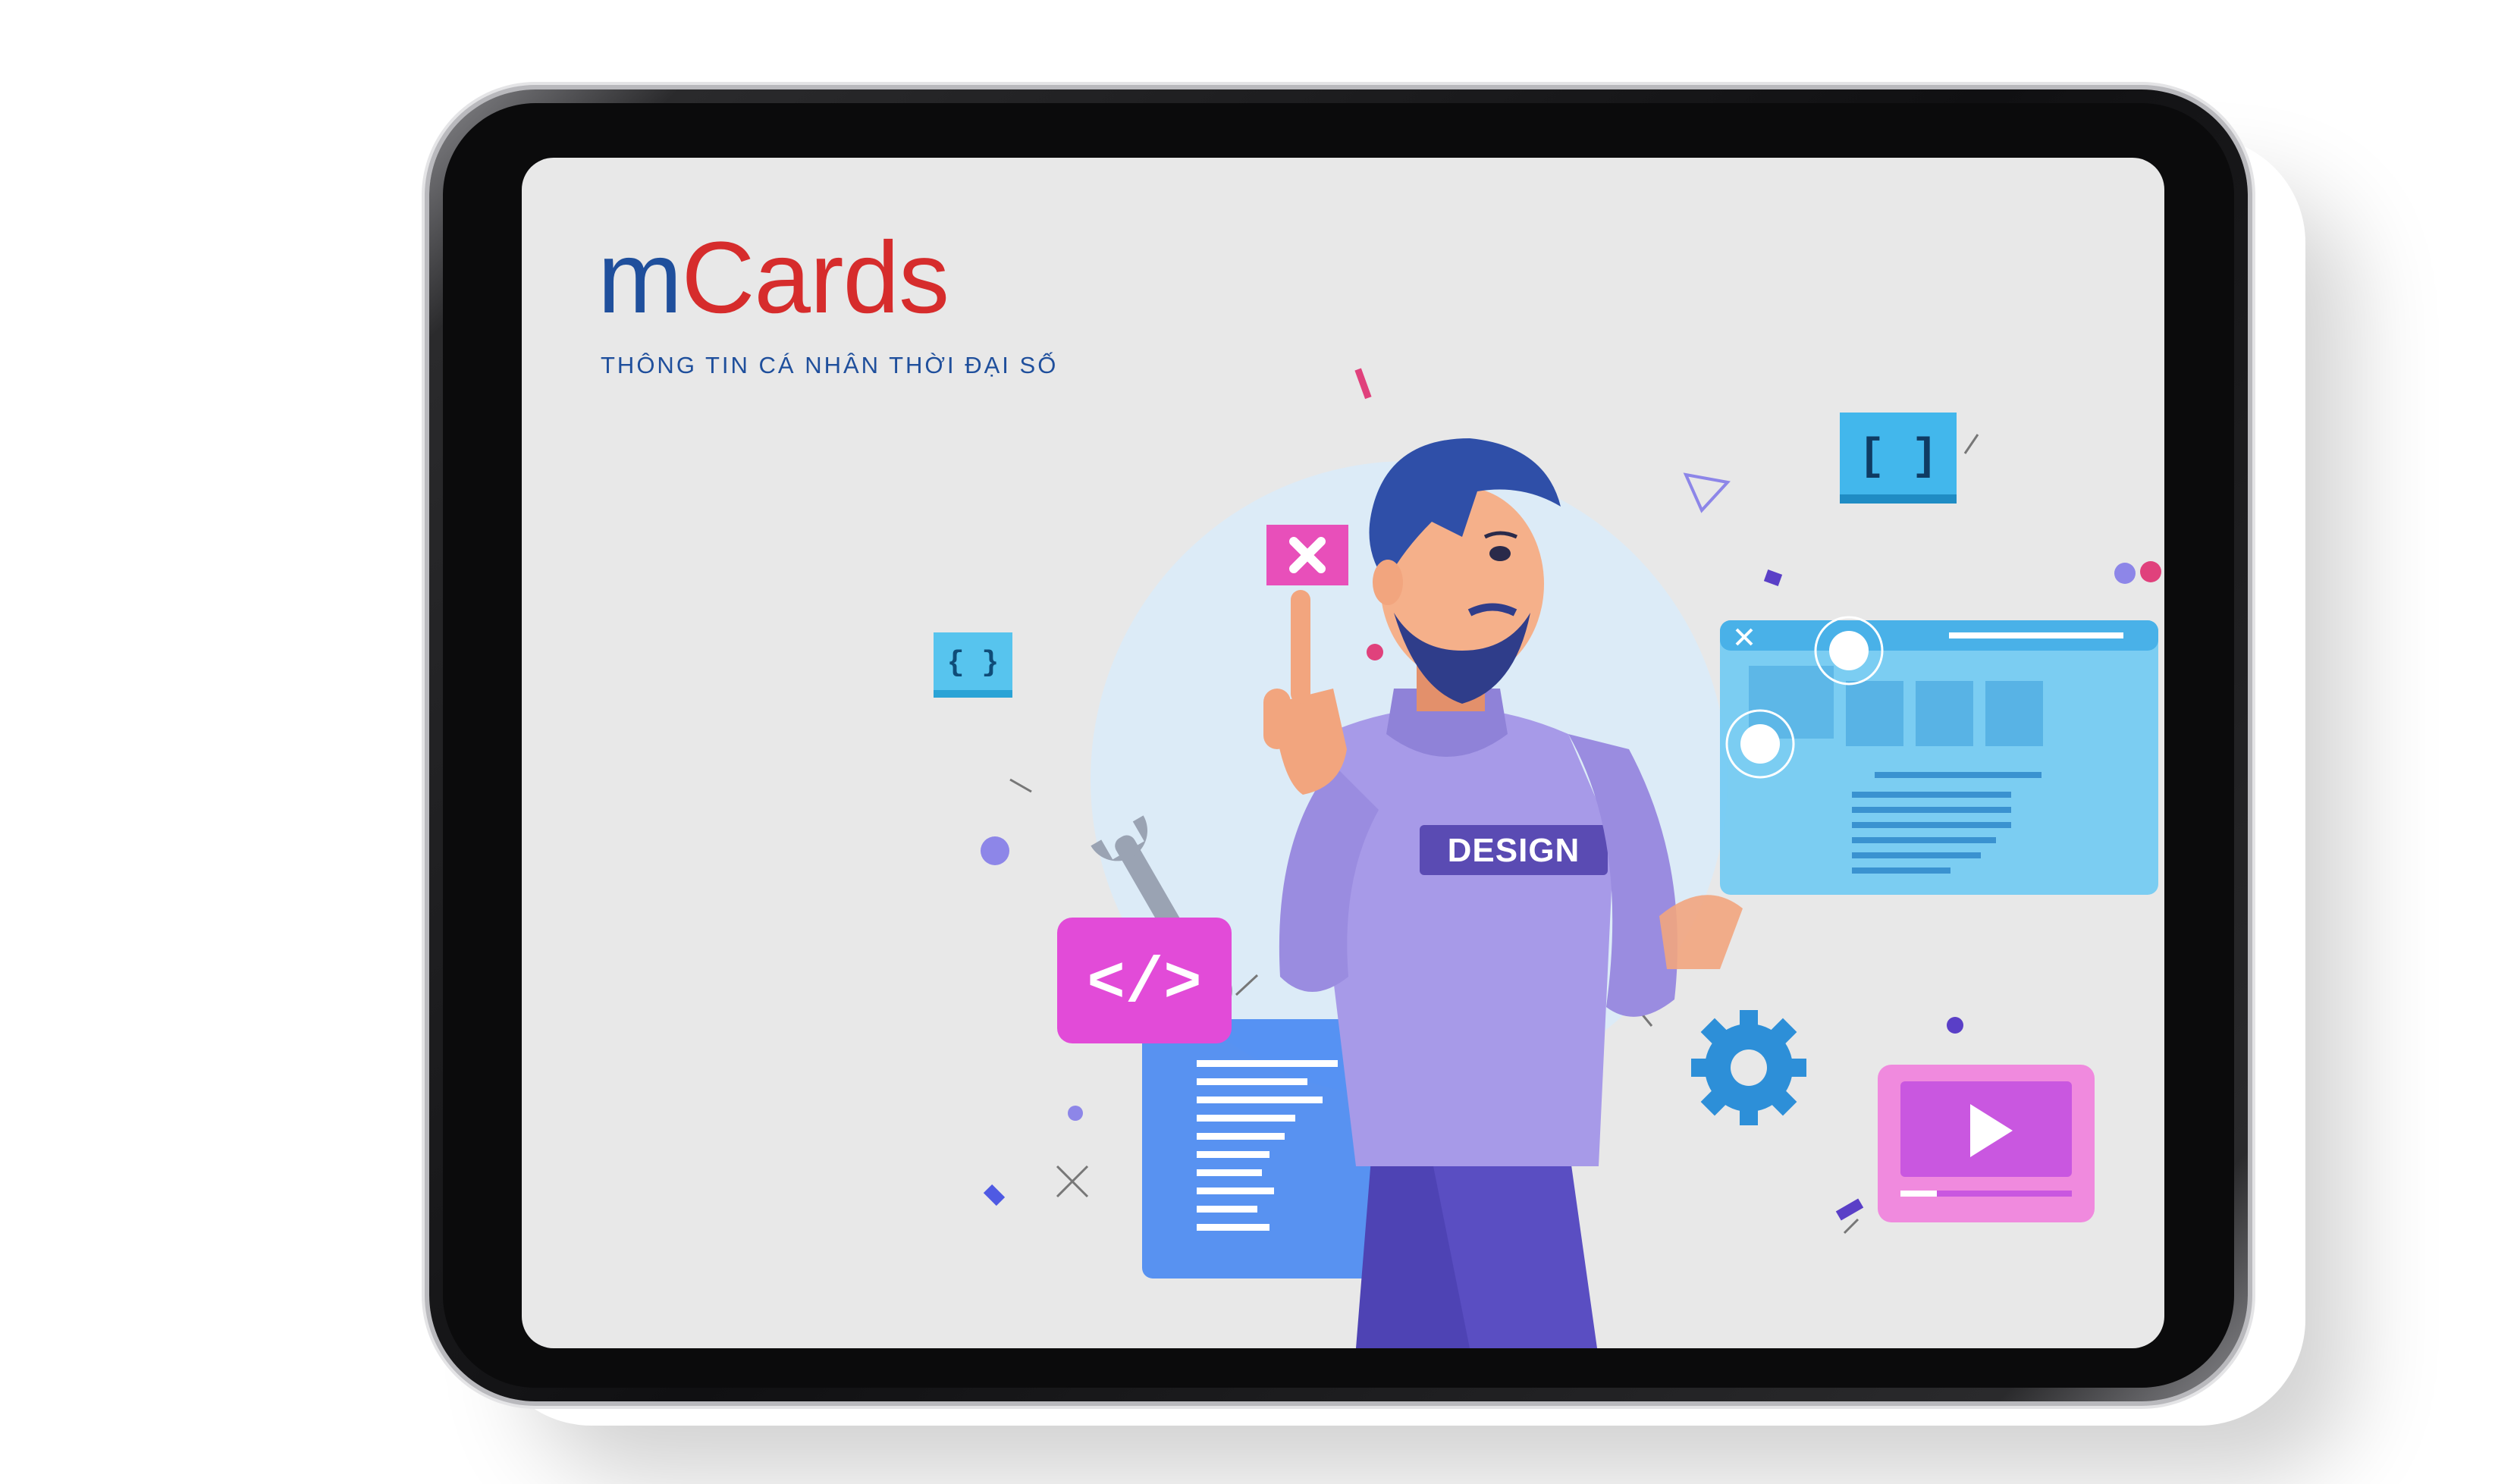  I want to click on browser-window-panel, so click(1939, 756).